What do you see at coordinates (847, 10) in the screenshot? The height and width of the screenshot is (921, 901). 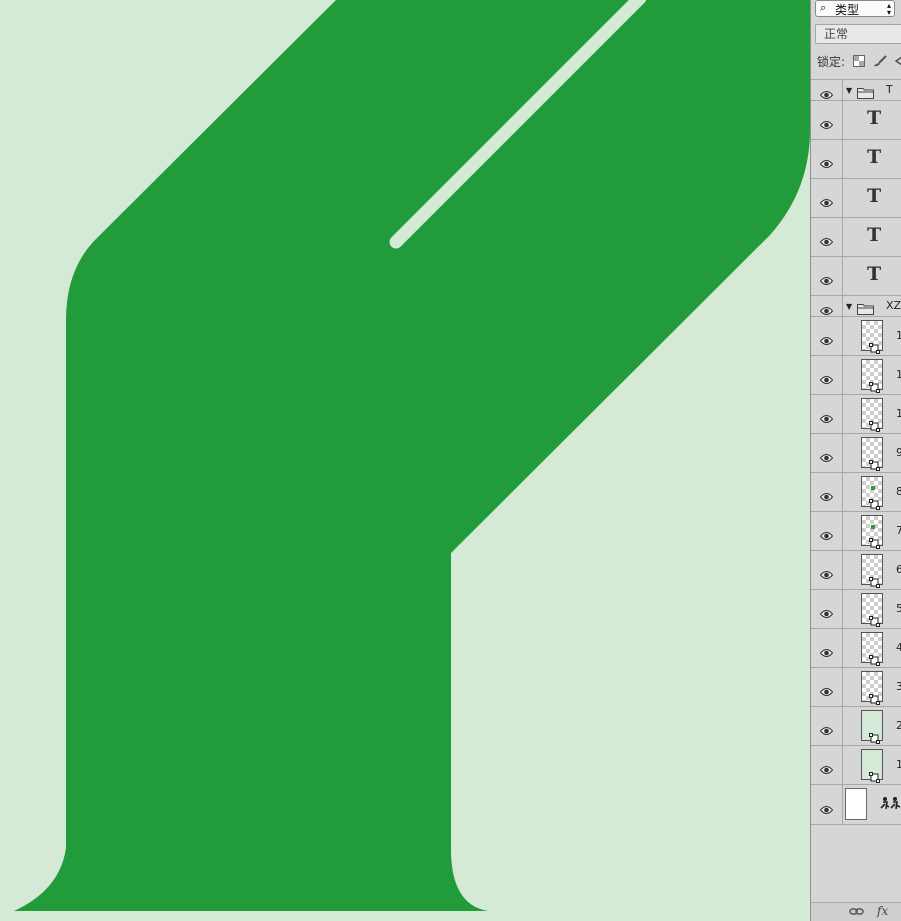 I see `layer-filter-label: 类型` at bounding box center [847, 10].